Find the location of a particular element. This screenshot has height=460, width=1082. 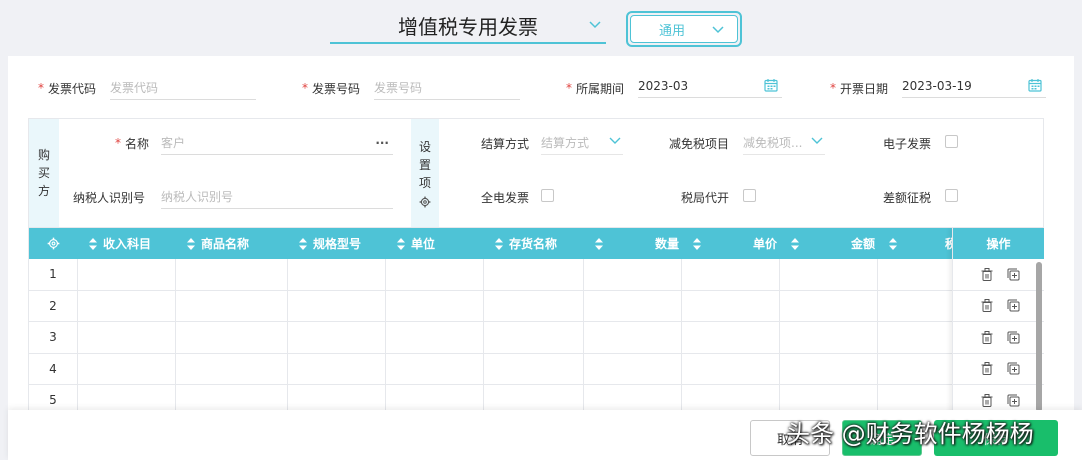

column-header: 商品名称 is located at coordinates (218, 243).